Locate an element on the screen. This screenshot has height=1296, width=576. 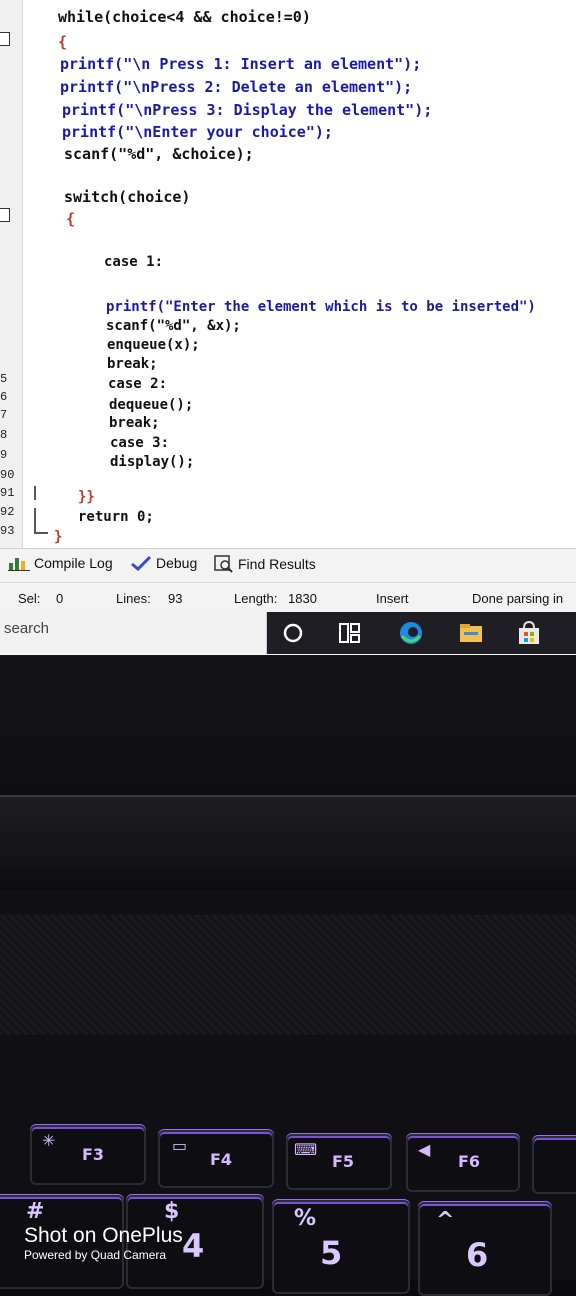
tab-debug: Debug is located at coordinates (163, 563).